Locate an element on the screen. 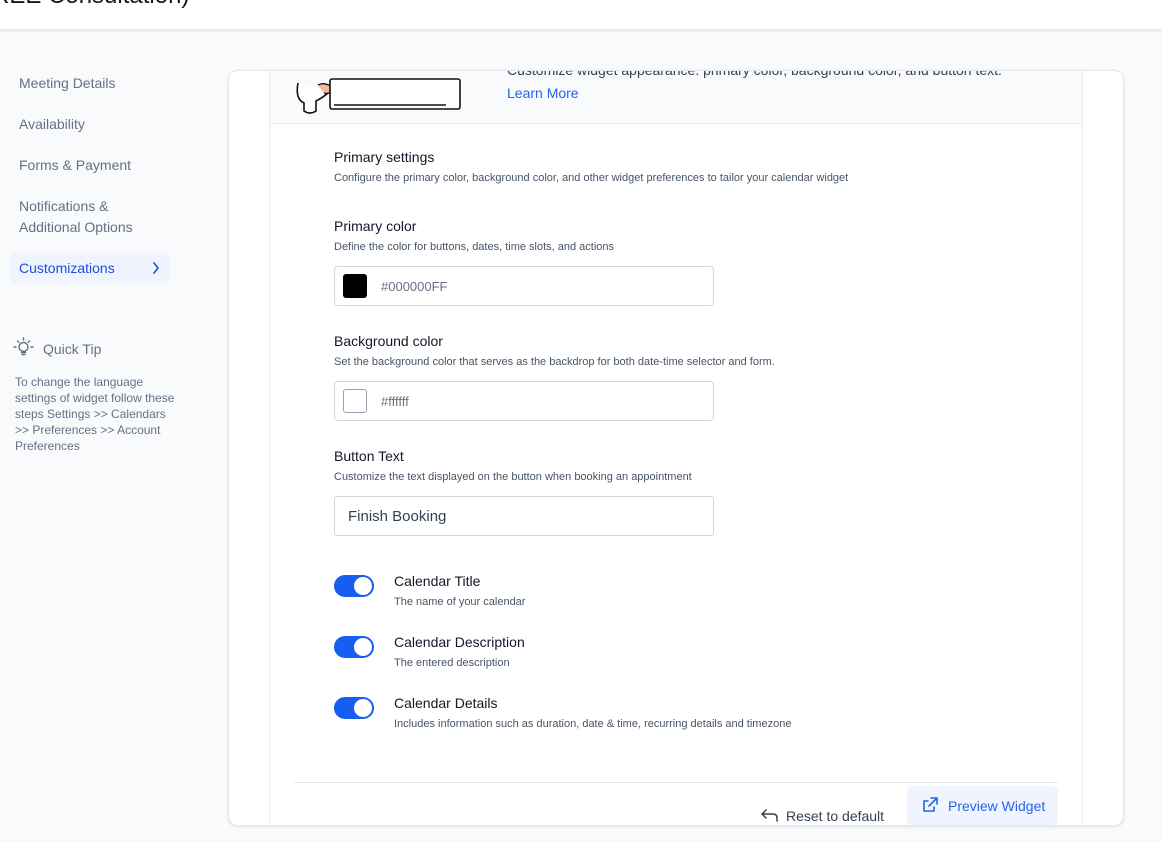 The height and width of the screenshot is (842, 1163). top-bar: REE Consultation) is located at coordinates (581, 15).